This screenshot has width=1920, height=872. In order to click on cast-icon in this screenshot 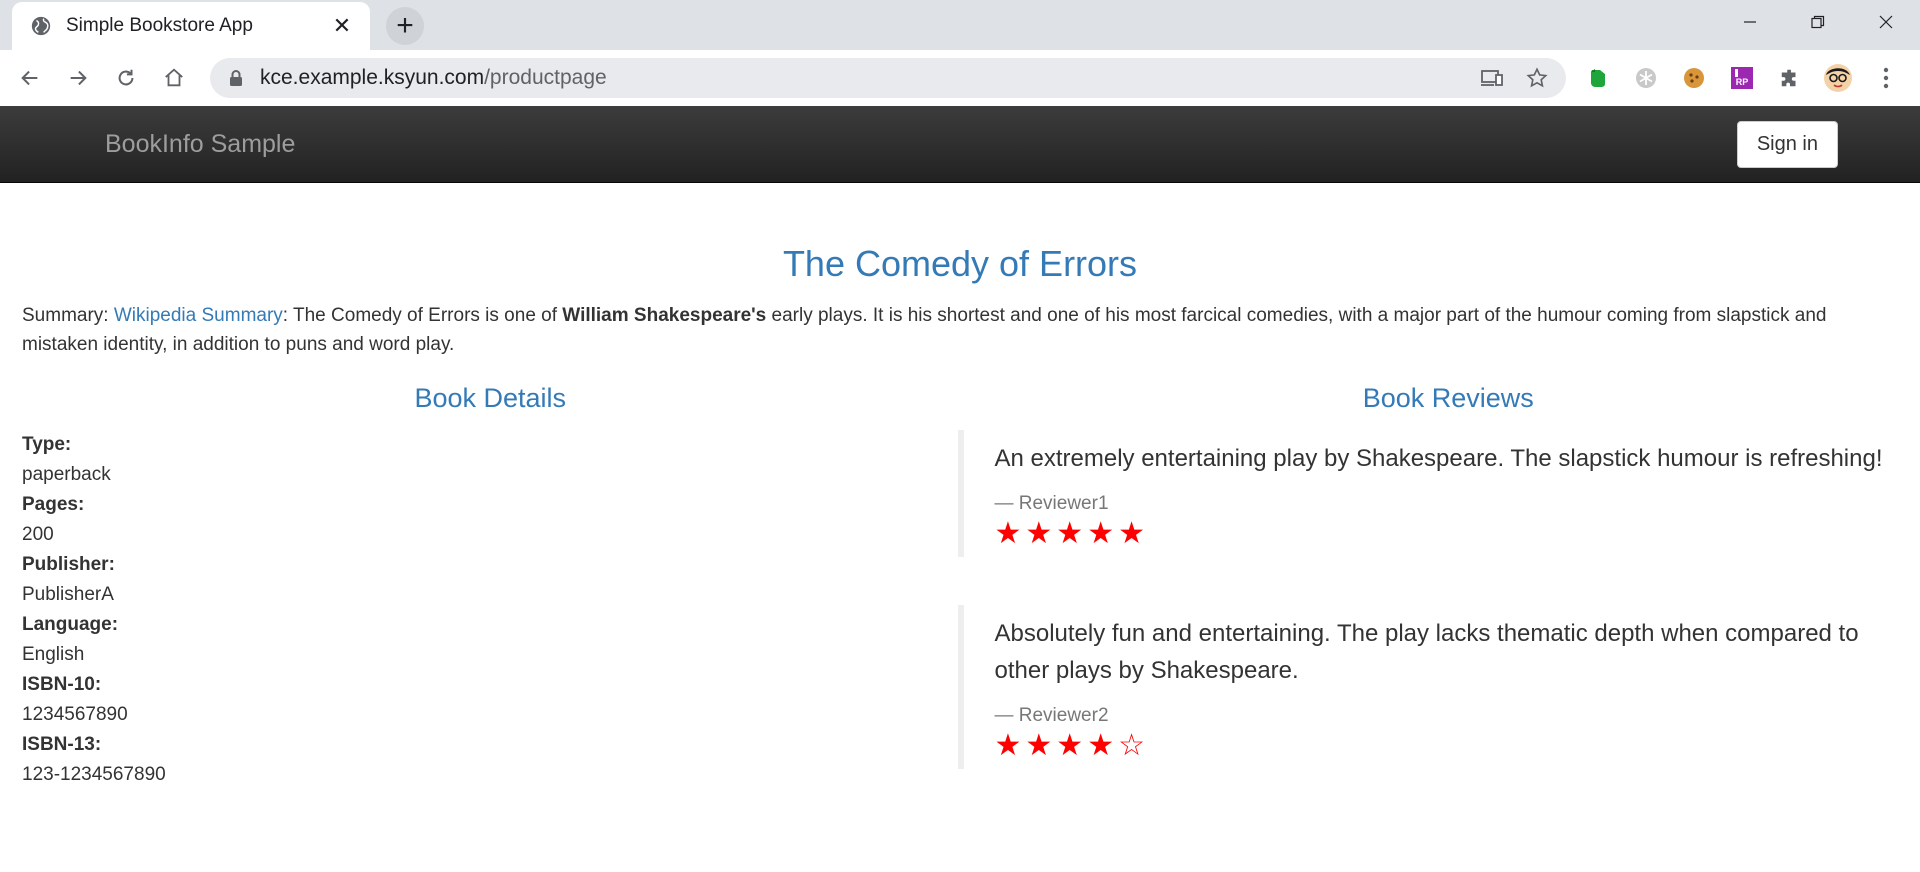, I will do `click(1492, 78)`.